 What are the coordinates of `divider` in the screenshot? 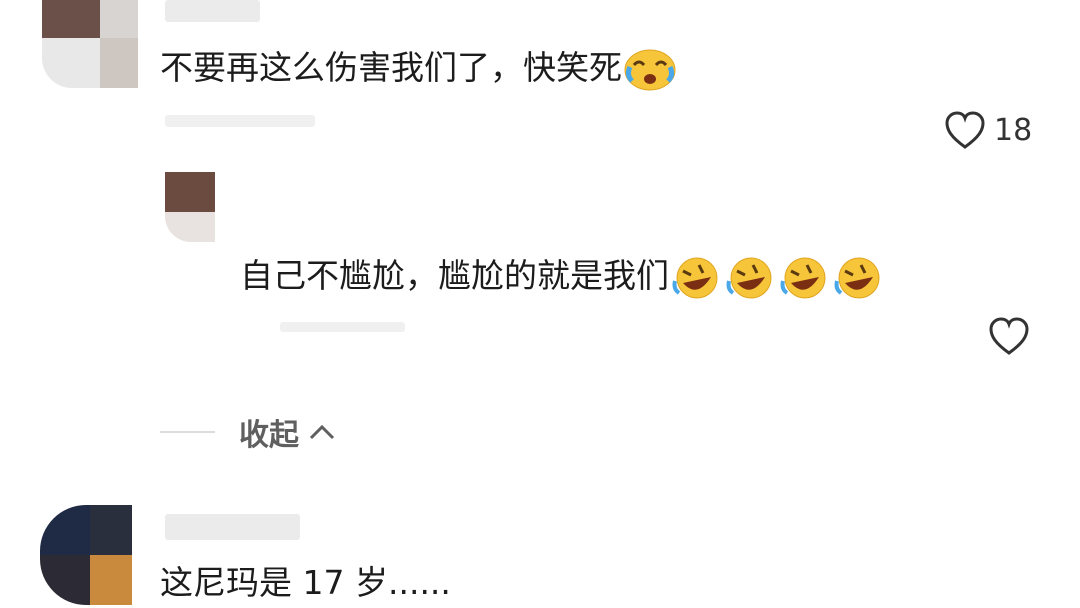 It's located at (187, 432).